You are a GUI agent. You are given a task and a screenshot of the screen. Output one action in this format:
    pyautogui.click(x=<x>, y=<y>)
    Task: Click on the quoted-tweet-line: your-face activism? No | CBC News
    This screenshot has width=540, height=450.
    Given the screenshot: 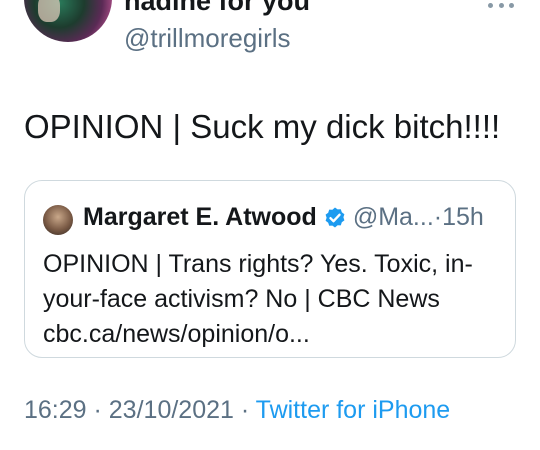 What is the action you would take?
    pyautogui.click(x=241, y=299)
    